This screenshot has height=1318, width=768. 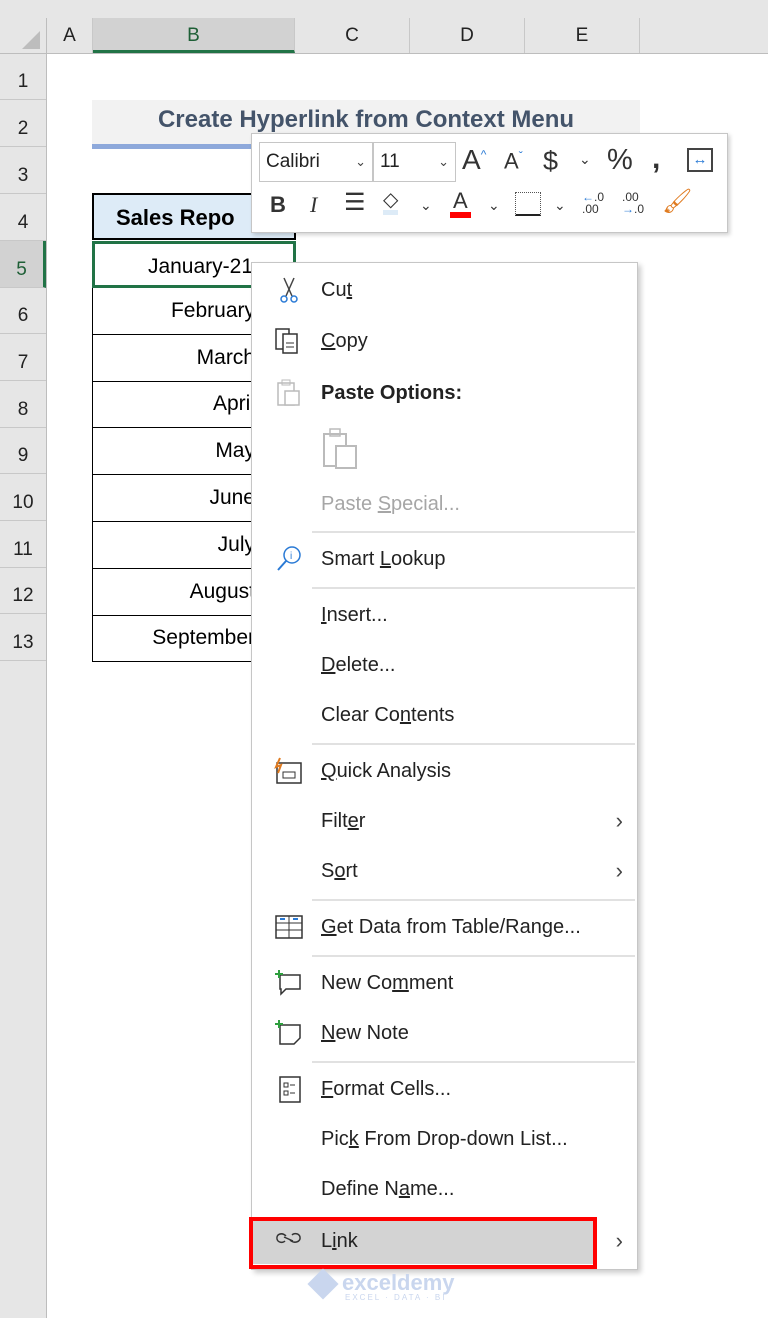 I want to click on menu-item-label: Smart Lookup, so click(x=383, y=559).